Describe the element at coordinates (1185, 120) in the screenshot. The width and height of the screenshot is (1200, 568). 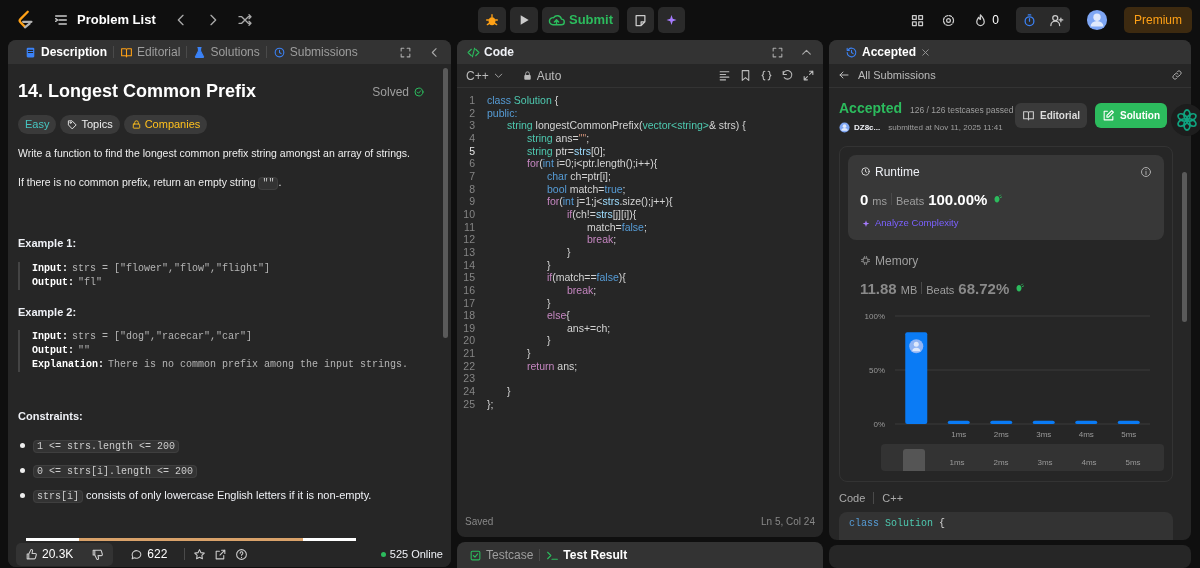
I see `assistant-button` at that location.